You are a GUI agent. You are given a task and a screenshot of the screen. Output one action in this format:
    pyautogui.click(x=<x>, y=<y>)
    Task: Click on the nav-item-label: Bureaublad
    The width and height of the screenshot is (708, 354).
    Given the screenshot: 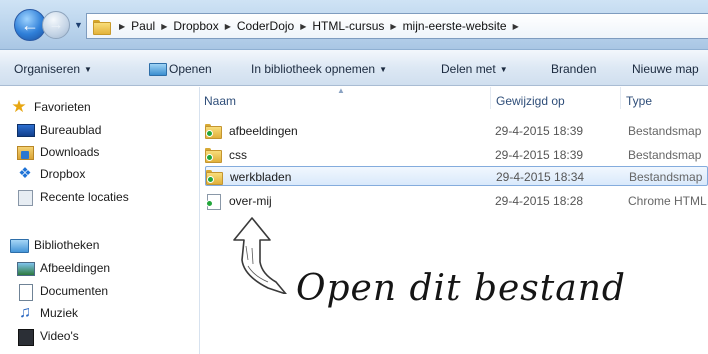 What is the action you would take?
    pyautogui.click(x=71, y=130)
    